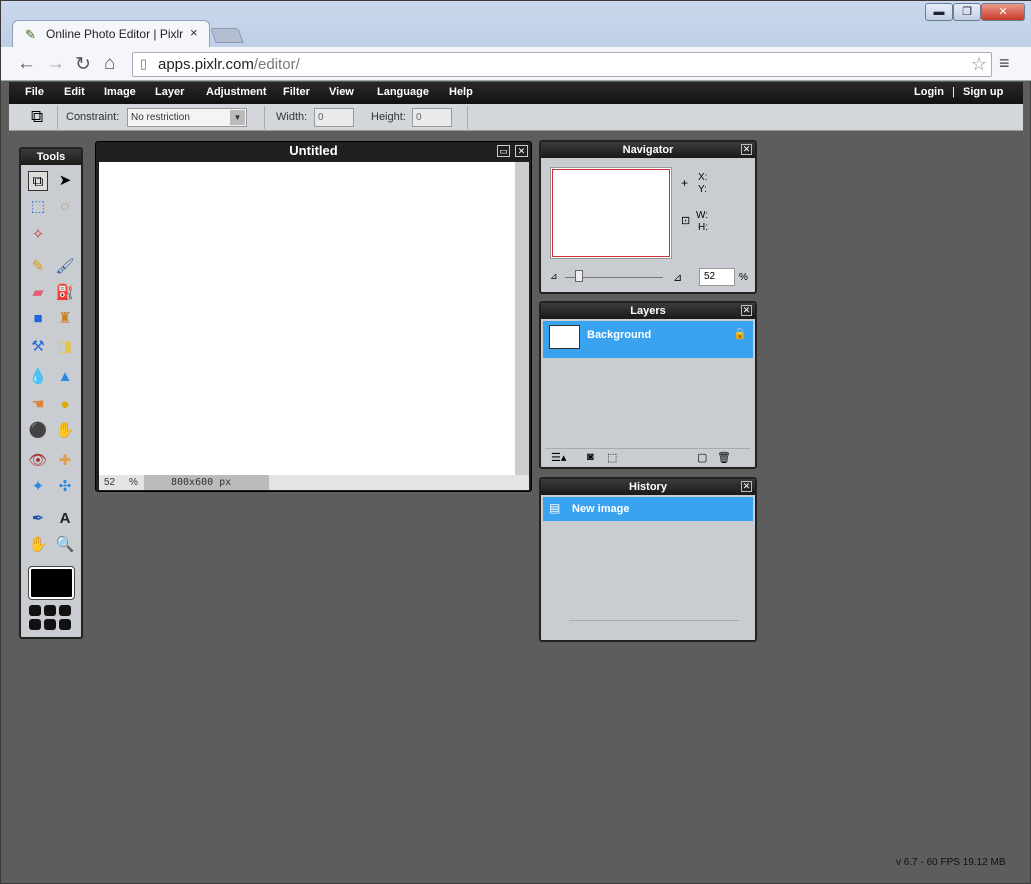 The width and height of the screenshot is (1031, 884). Describe the element at coordinates (65, 293) in the screenshot. I see `paint-bucket-icon: ⛽` at that location.